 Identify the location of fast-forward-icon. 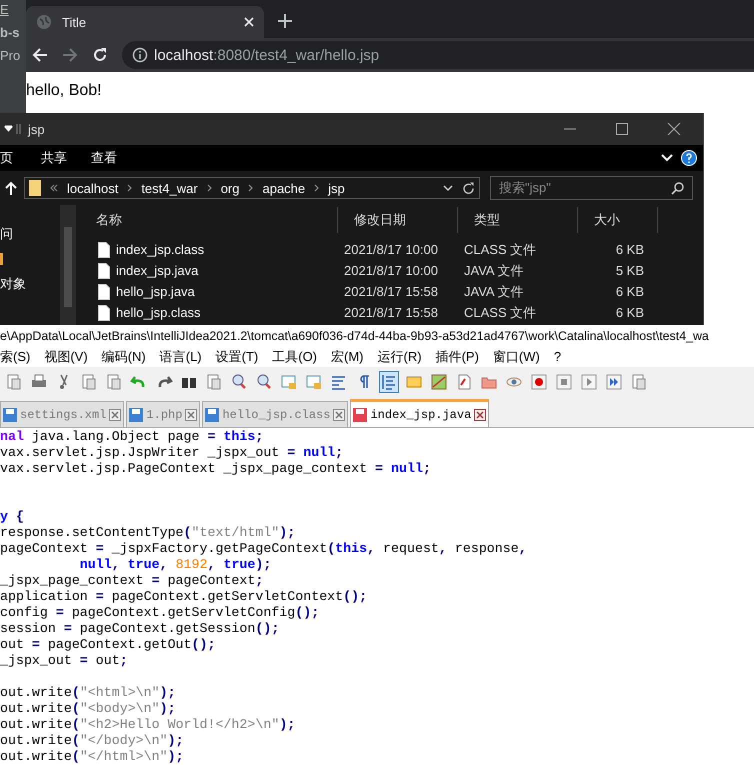
(614, 382).